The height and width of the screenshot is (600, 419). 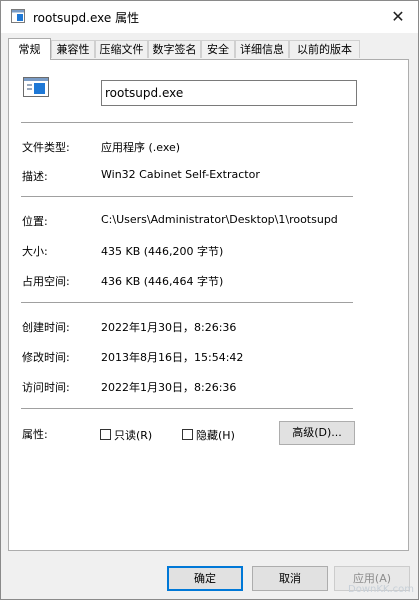 What do you see at coordinates (162, 251) in the screenshot?
I see `size-value: 435 KB (446,200 字节)` at bounding box center [162, 251].